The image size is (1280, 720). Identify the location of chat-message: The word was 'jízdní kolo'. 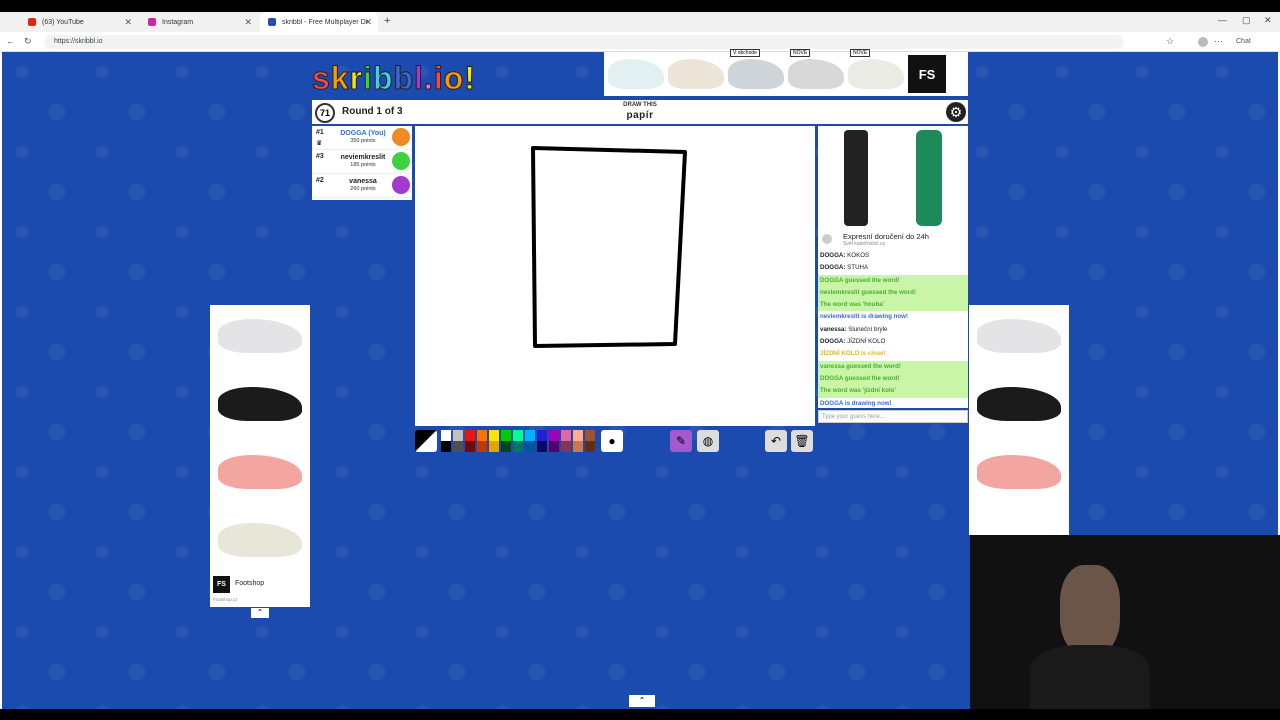
(893, 391).